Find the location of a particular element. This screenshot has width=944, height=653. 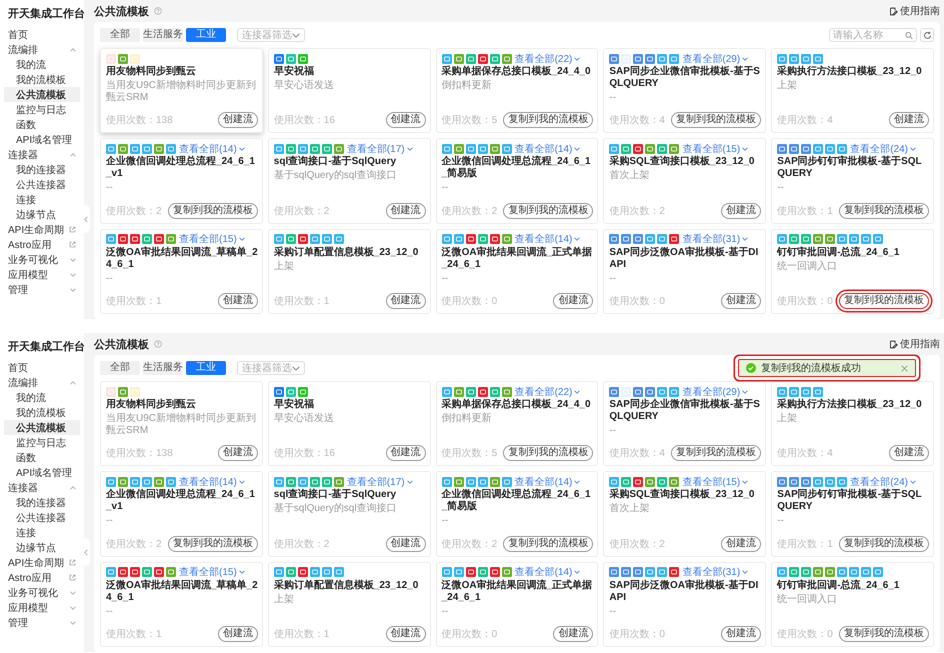

nav-item: 公共流模板 is located at coordinates (42, 427).